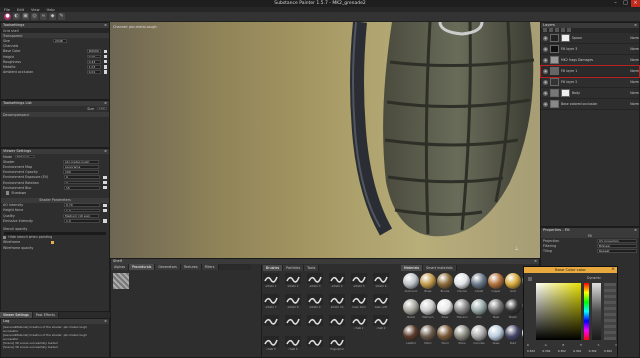 This screenshot has width=640, height=358. Describe the element at coordinates (81, 172) in the screenshot. I see `envopacity-field: 100` at that location.